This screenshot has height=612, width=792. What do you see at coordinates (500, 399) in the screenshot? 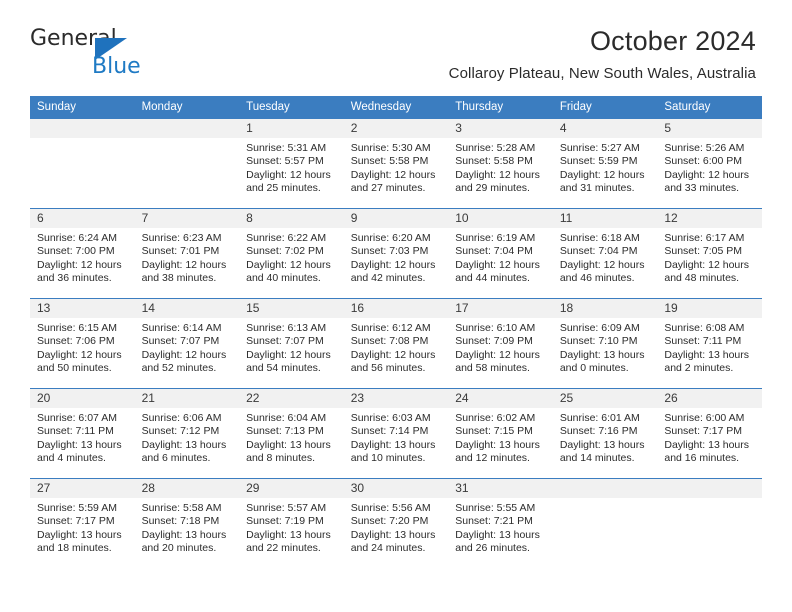
I see `day-number: 24` at bounding box center [500, 399].